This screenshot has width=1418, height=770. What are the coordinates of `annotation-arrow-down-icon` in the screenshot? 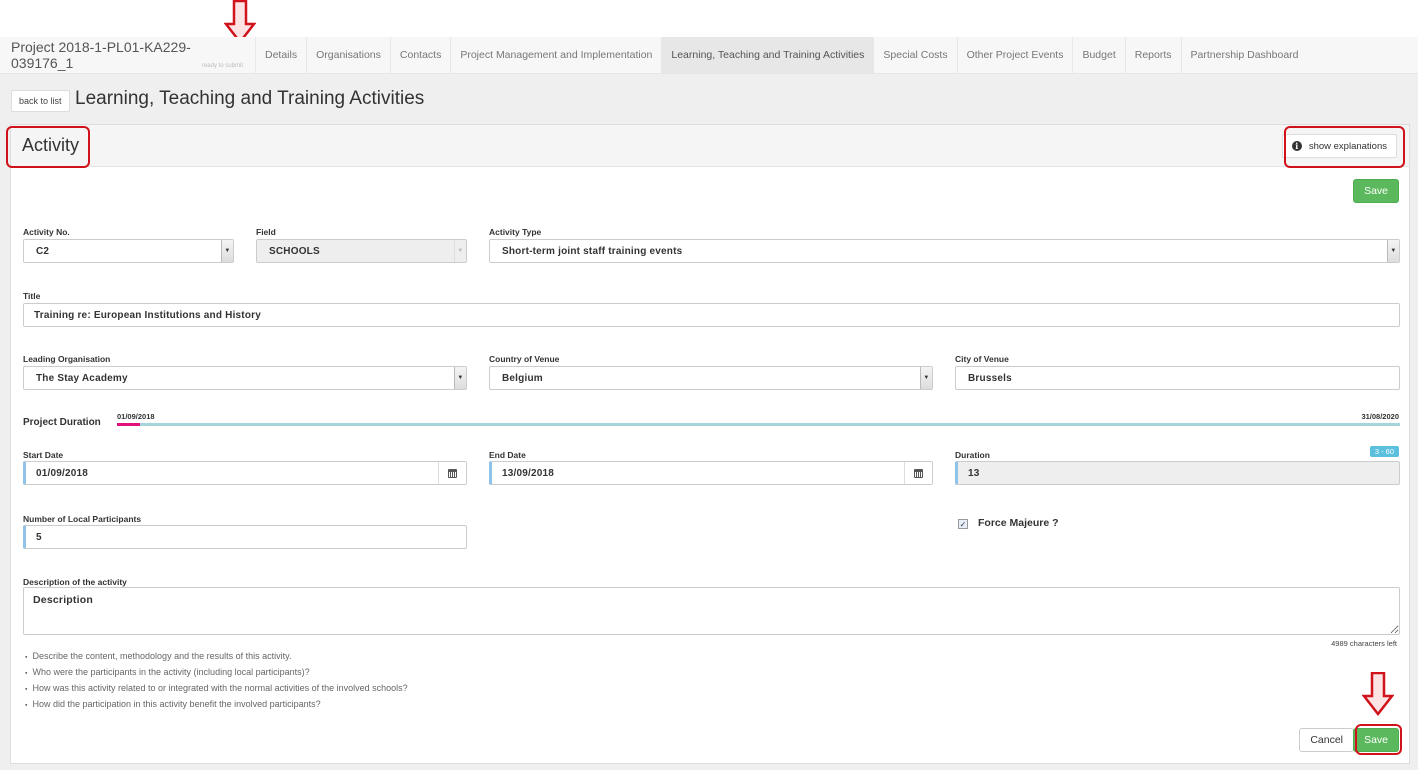 It's located at (1378, 694).